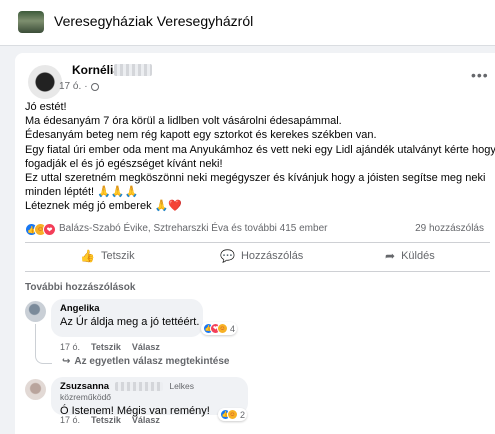 The image size is (495, 434). I want to click on reaction-count: 4, so click(233, 328).